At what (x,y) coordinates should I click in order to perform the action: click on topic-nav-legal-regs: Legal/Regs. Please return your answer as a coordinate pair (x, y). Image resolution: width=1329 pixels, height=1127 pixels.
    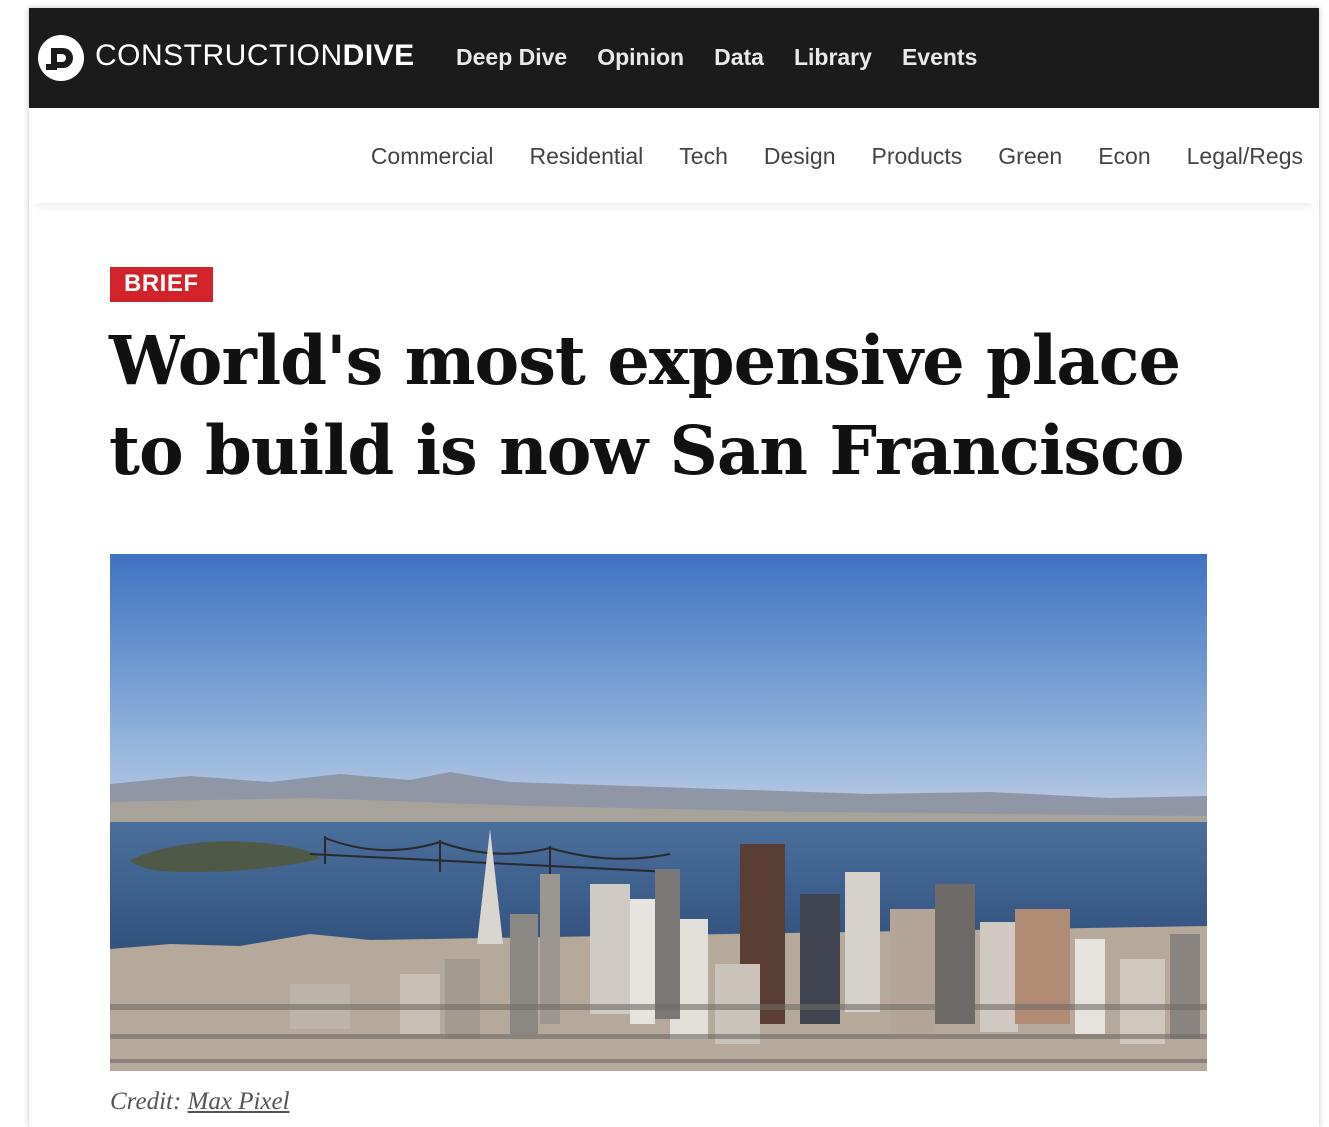
    Looking at the image, I should click on (1245, 156).